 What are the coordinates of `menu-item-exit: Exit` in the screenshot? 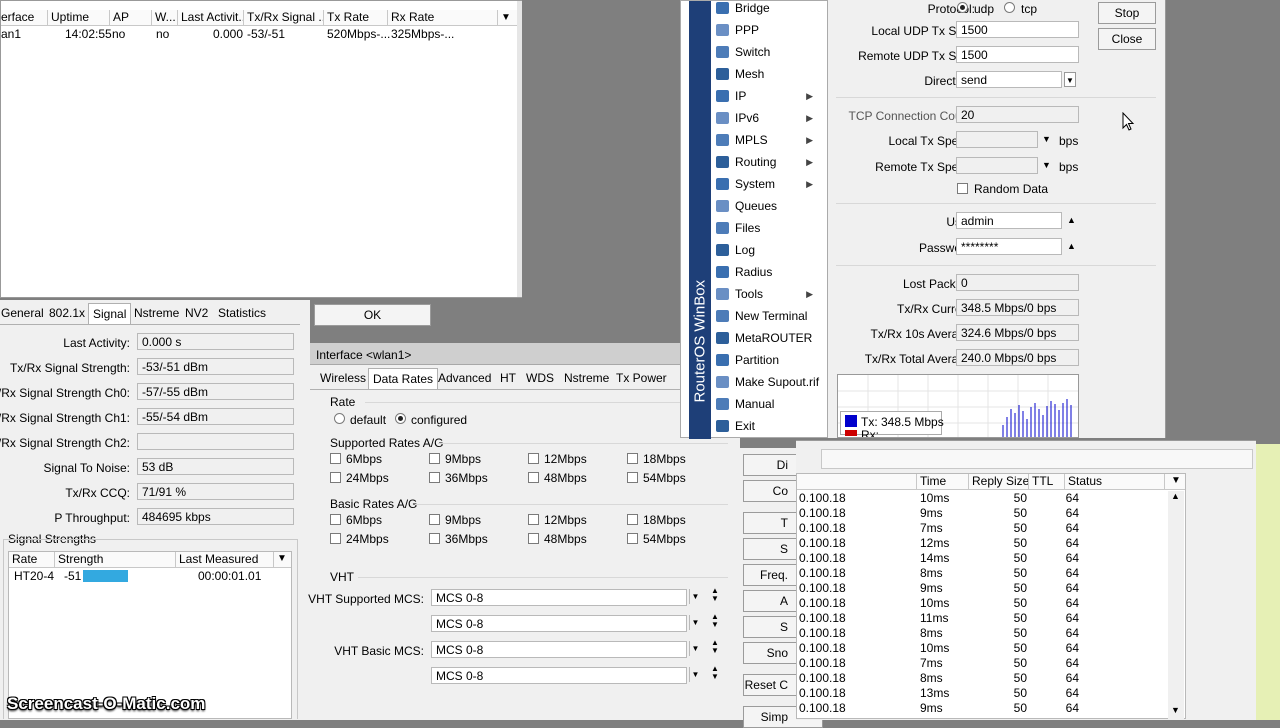 It's located at (766, 426).